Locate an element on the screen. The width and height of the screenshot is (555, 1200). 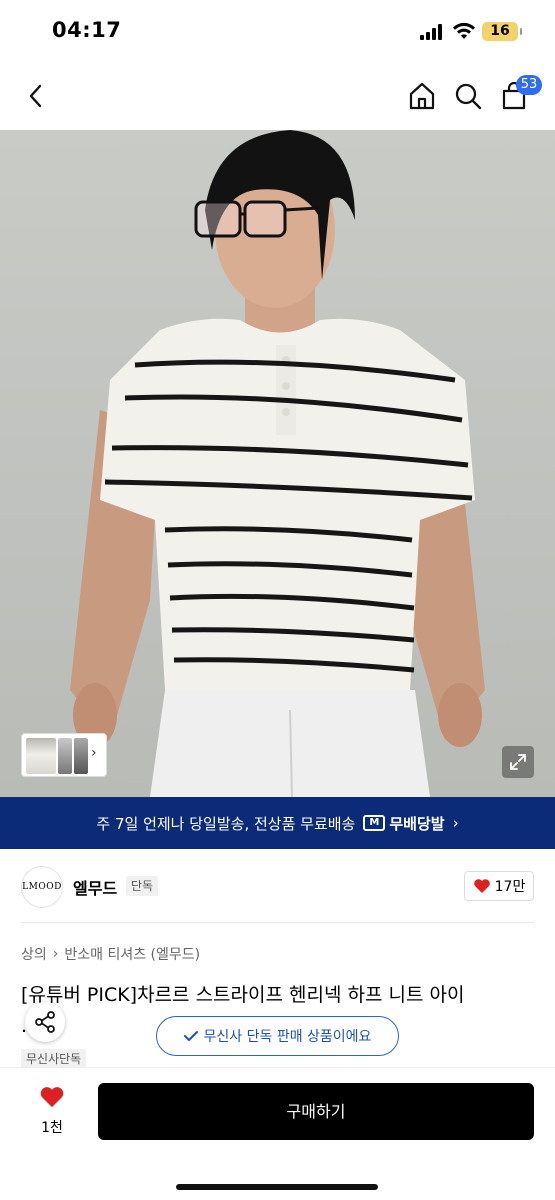
status-time: 04:17 is located at coordinates (87, 30).